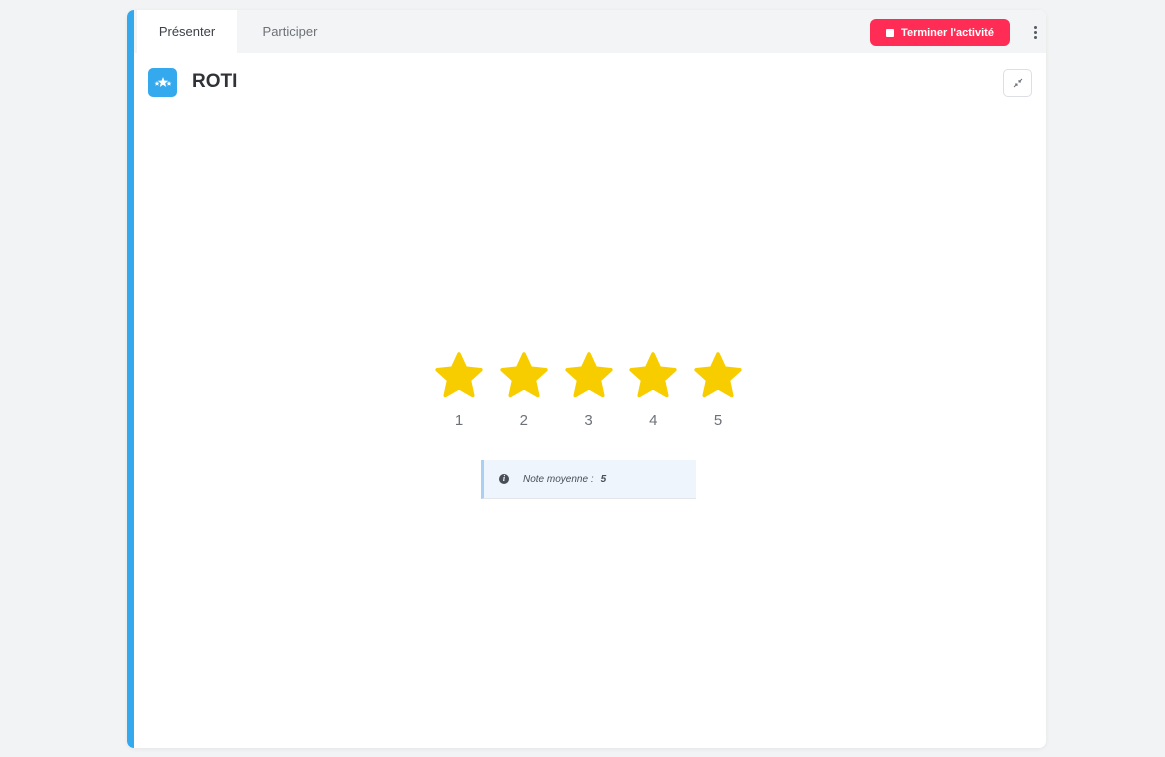 The image size is (1165, 757). What do you see at coordinates (718, 420) in the screenshot?
I see `star-label: 5` at bounding box center [718, 420].